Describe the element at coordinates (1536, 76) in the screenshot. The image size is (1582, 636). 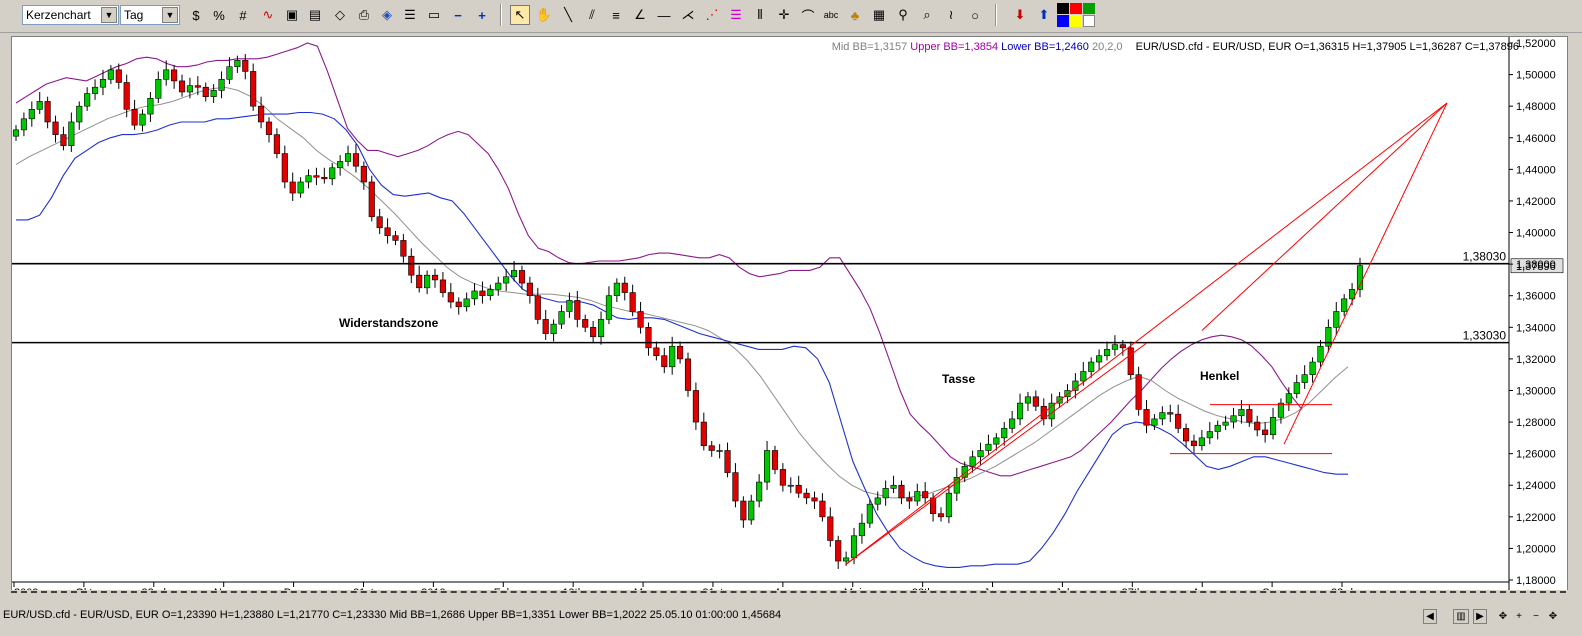
I see `y-tick-label: 1,50000` at that location.